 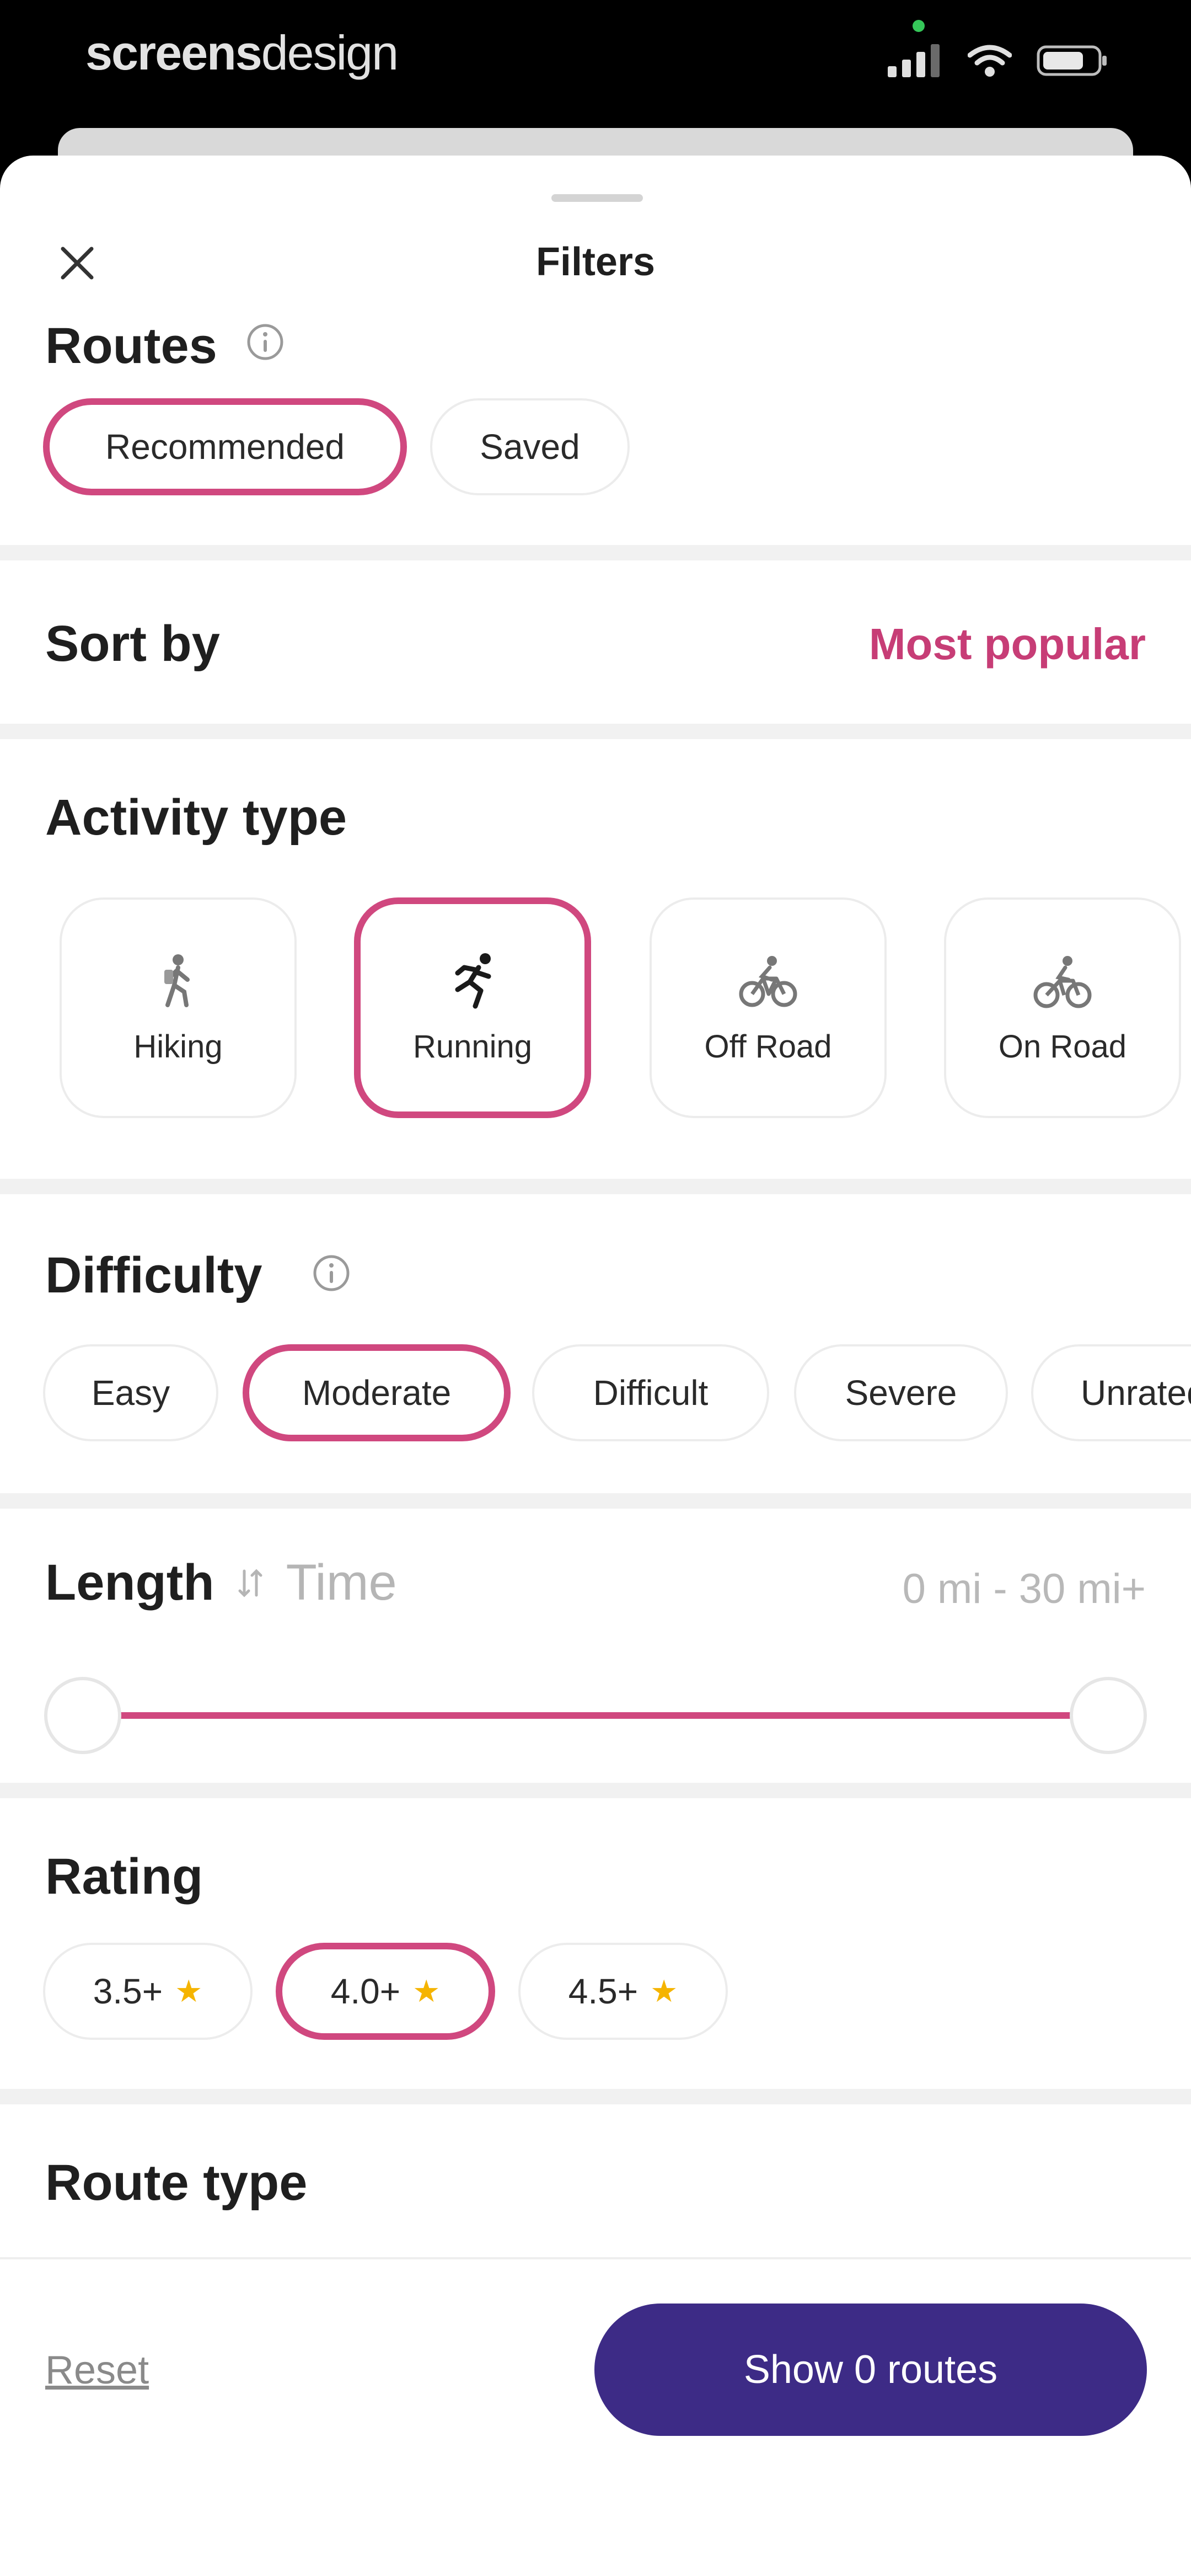 I want to click on rating-title: Rating, so click(x=124, y=1876).